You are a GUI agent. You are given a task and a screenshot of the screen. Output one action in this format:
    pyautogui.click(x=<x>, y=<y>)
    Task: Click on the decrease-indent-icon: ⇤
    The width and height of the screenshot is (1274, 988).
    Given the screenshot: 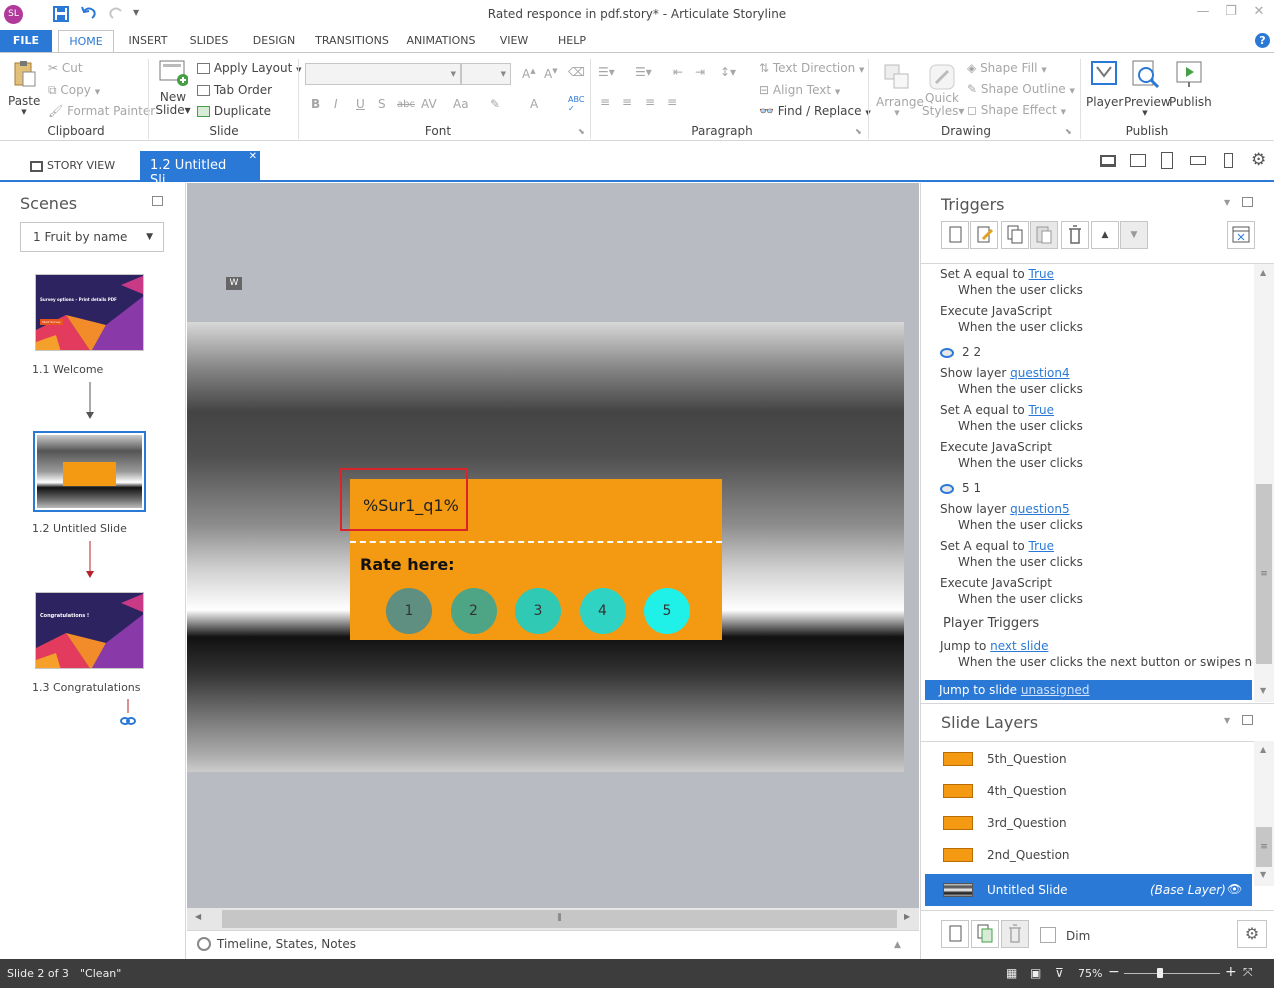 What is the action you would take?
    pyautogui.click(x=678, y=72)
    